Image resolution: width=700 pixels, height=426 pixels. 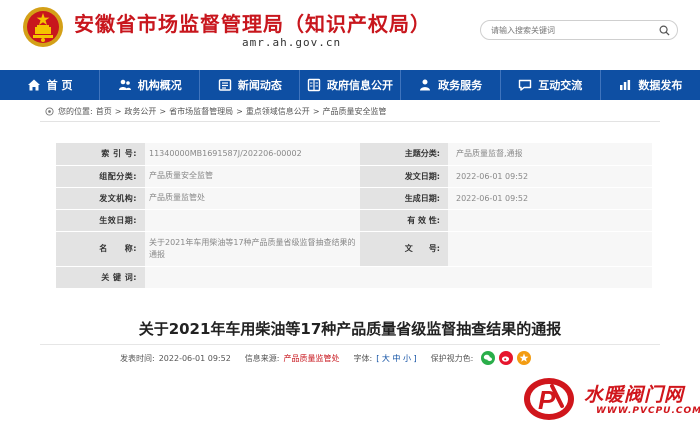 I want to click on validity-label: 有 效 性:, so click(x=404, y=220).